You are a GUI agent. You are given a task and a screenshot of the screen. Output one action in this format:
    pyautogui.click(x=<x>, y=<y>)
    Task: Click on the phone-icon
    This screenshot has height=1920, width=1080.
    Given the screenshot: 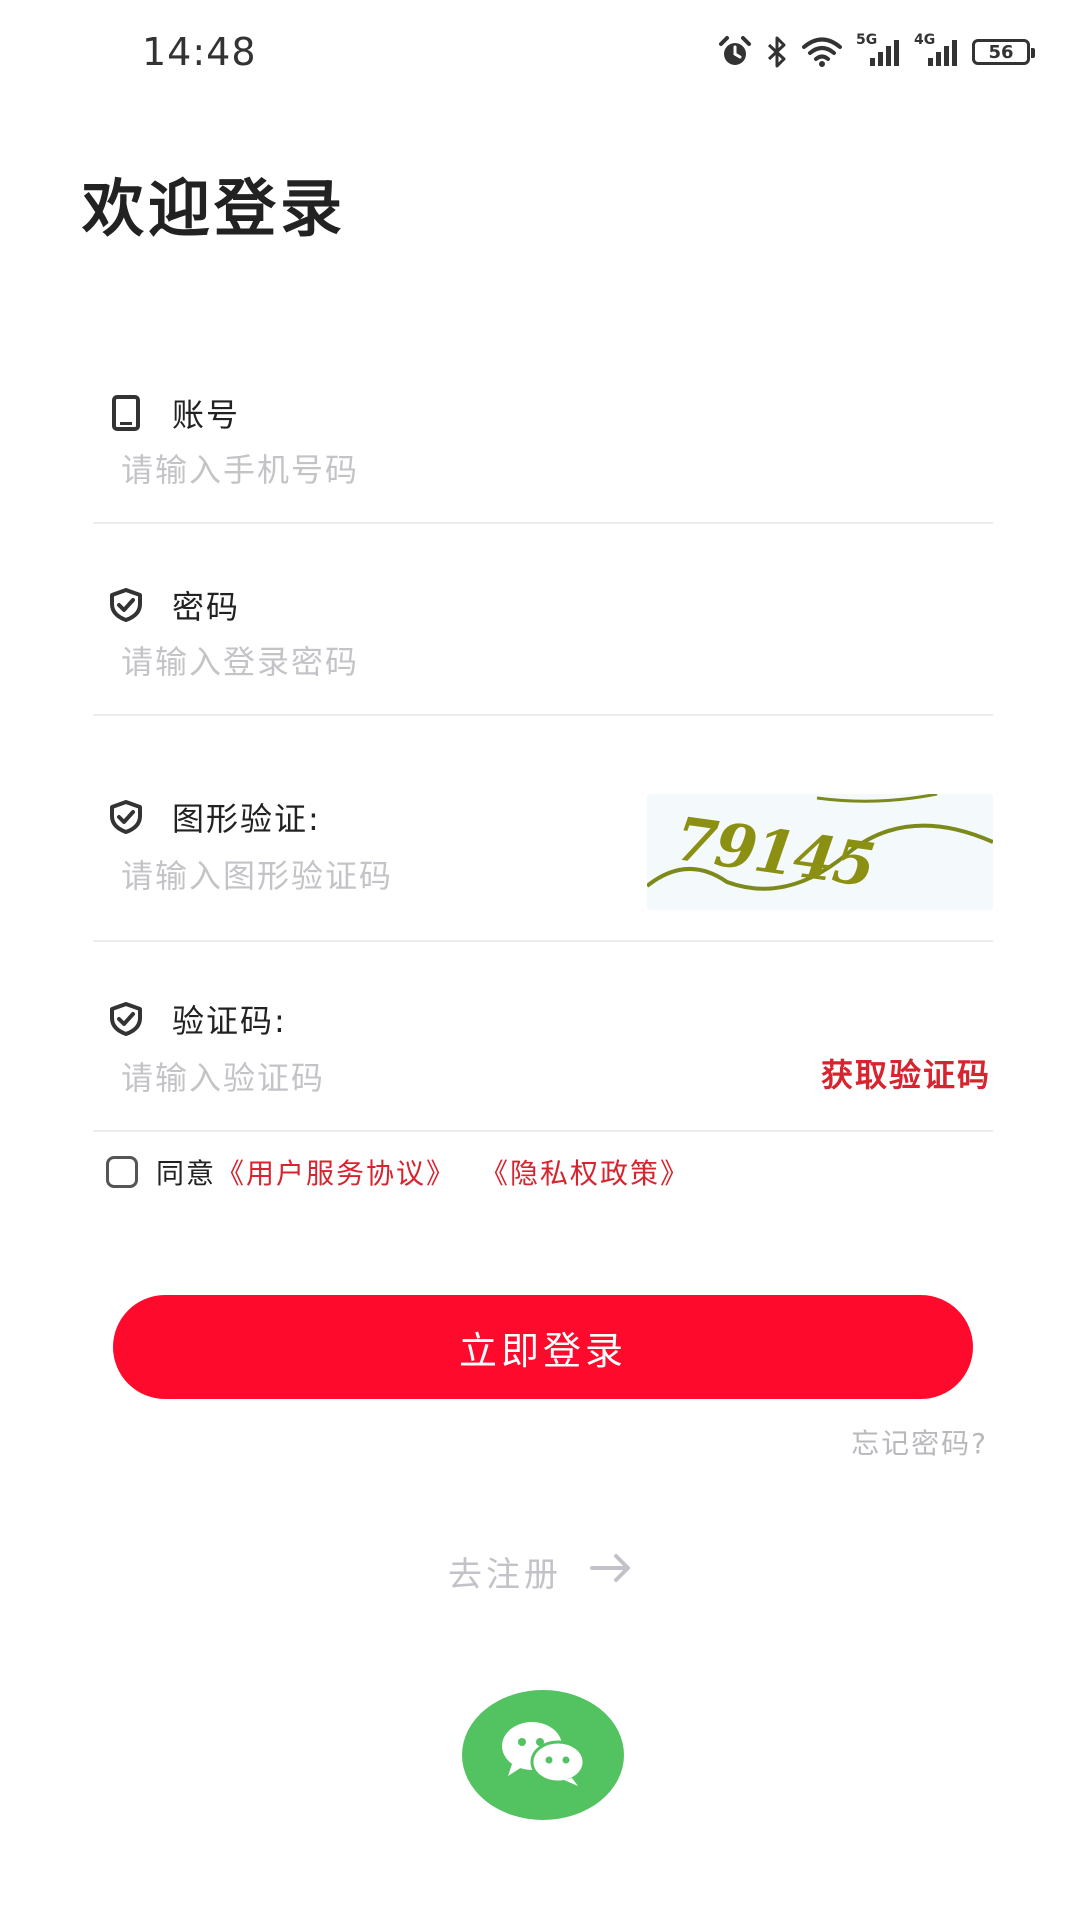 What is the action you would take?
    pyautogui.click(x=126, y=413)
    